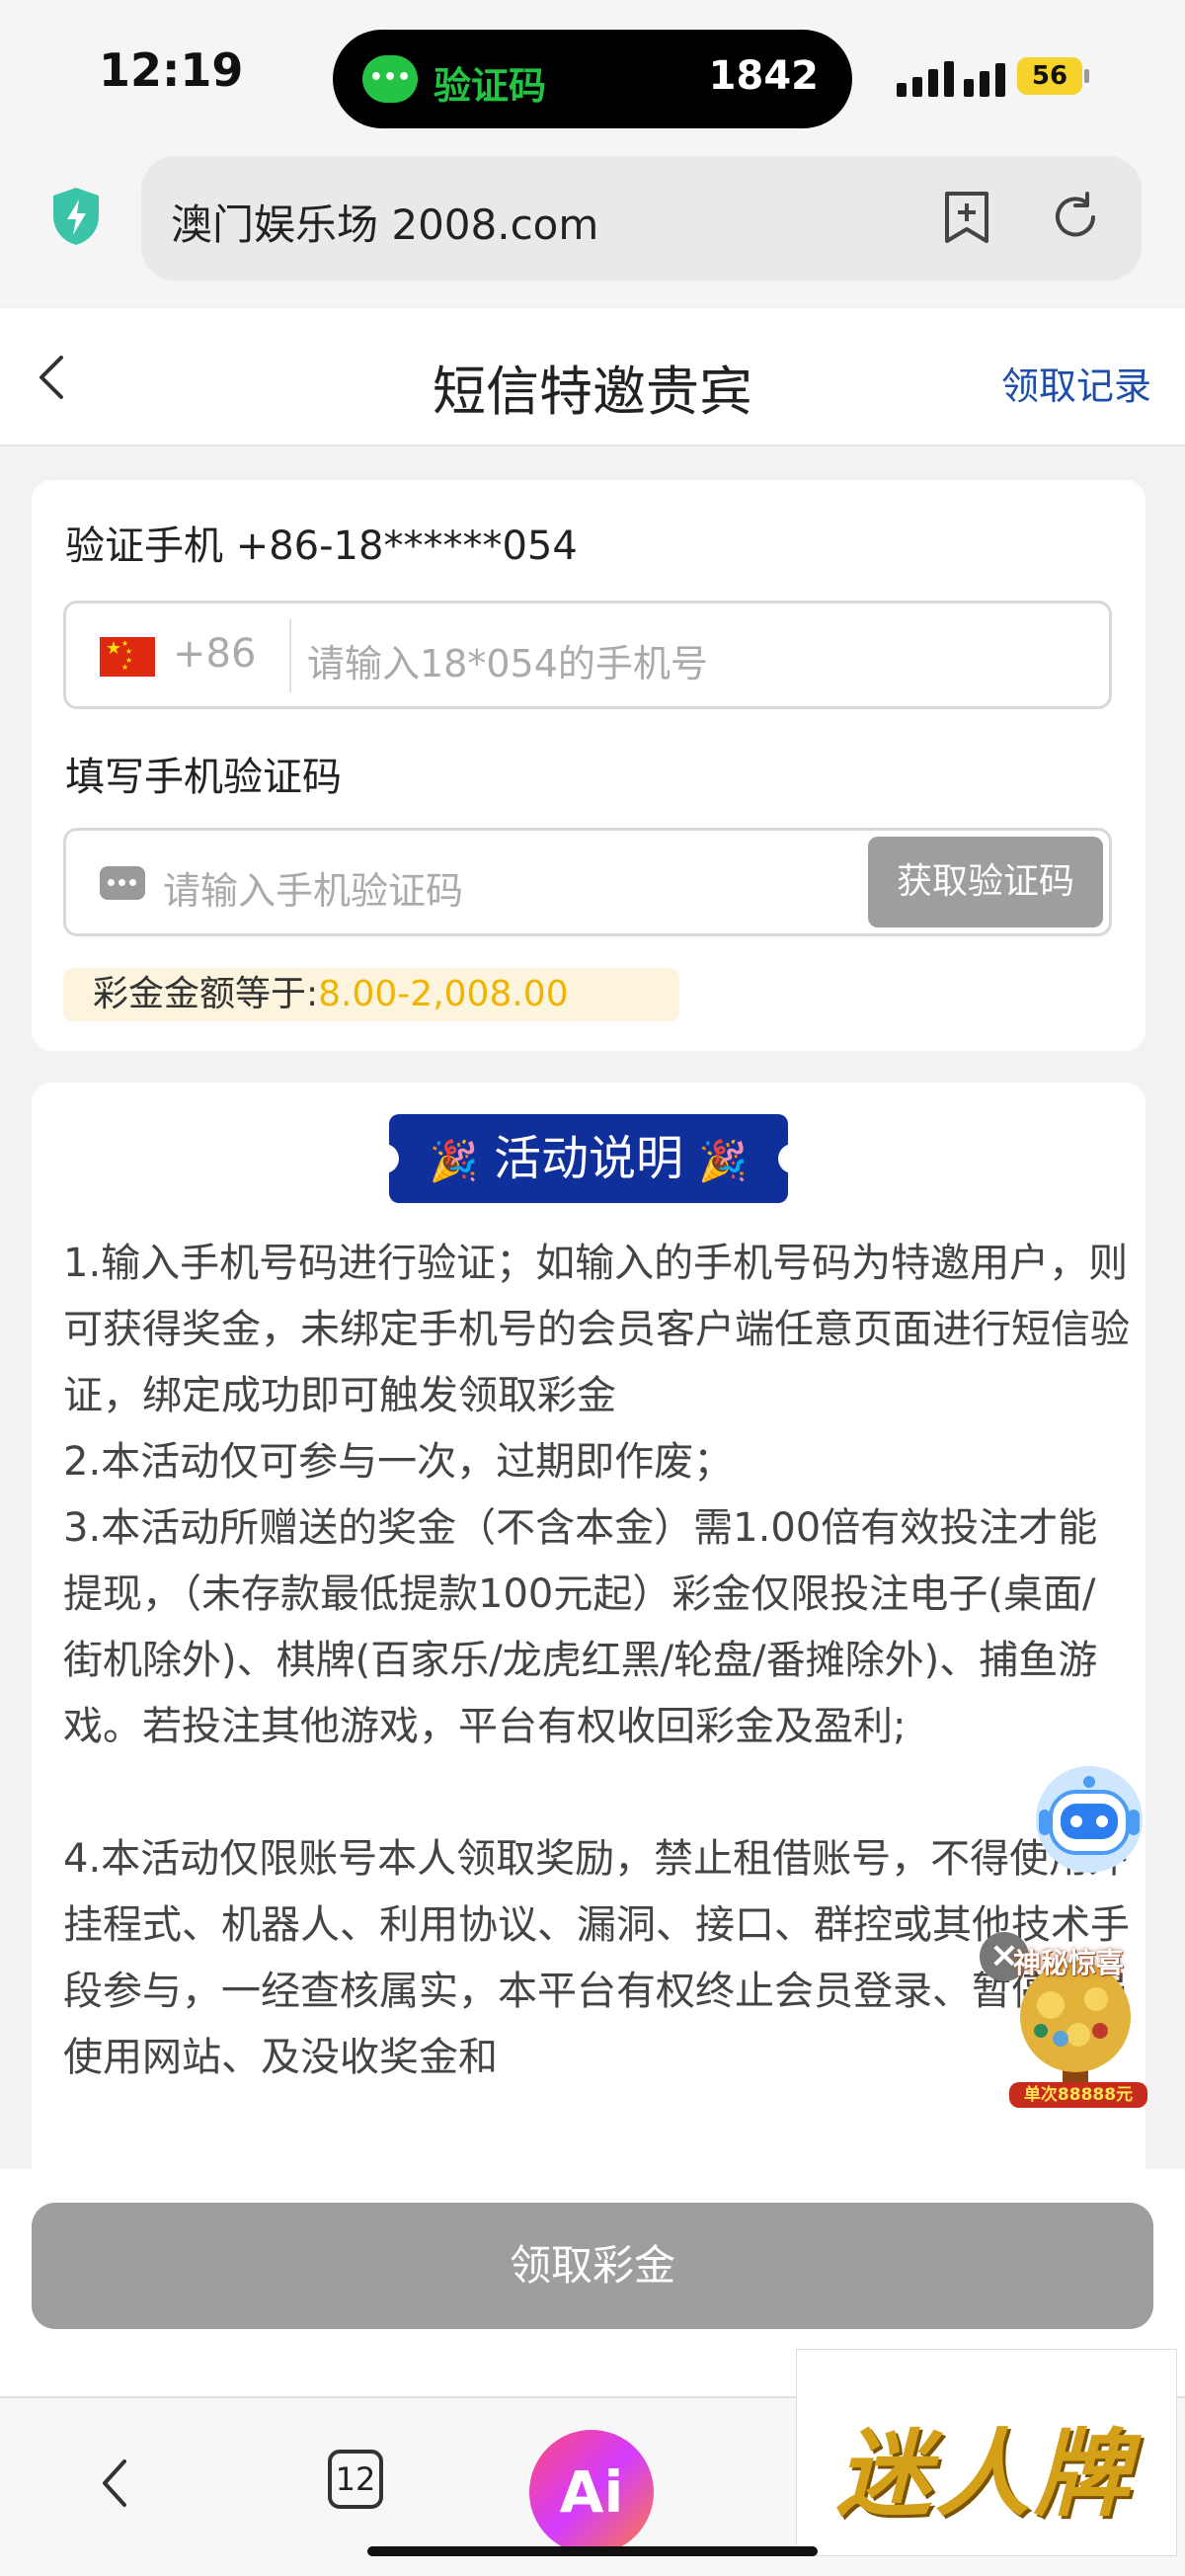 The image size is (1185, 2576). I want to click on rule-item: 2.本活动仅可参与一次，过期即作废；, so click(399, 1462).